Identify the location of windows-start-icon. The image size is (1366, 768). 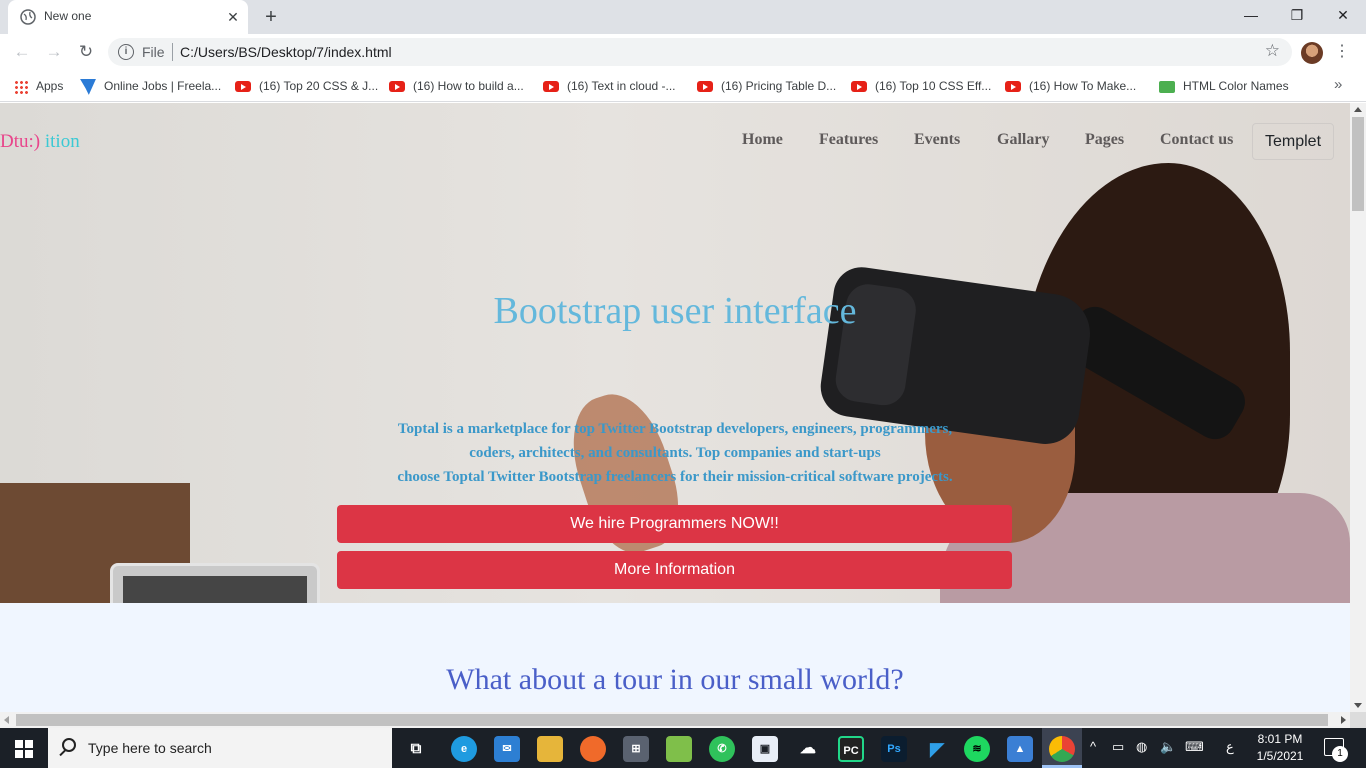
(24, 748).